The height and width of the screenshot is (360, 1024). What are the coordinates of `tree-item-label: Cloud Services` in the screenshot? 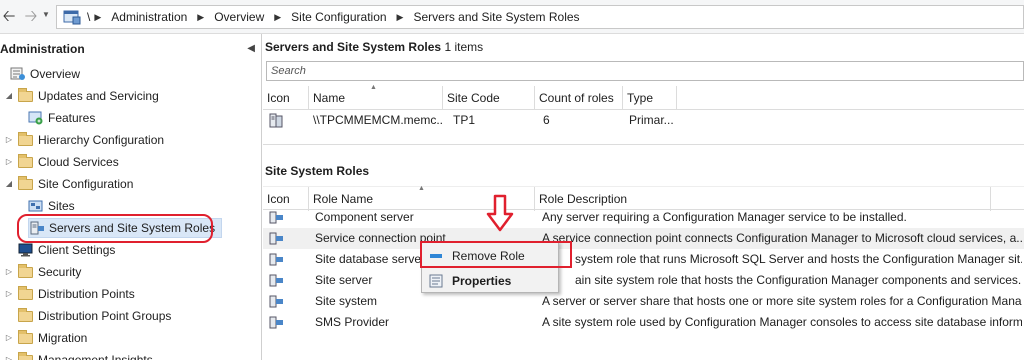 It's located at (78, 162).